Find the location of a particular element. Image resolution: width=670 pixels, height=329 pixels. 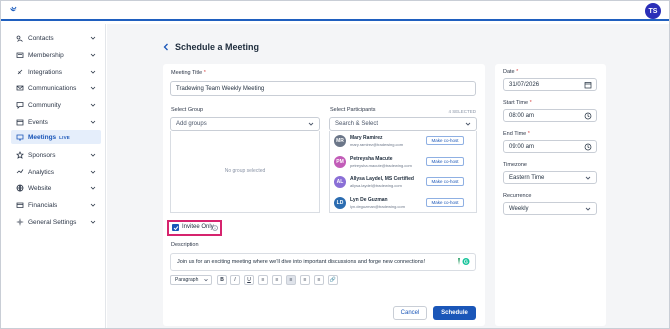

live-badge: LIVE is located at coordinates (64, 137).